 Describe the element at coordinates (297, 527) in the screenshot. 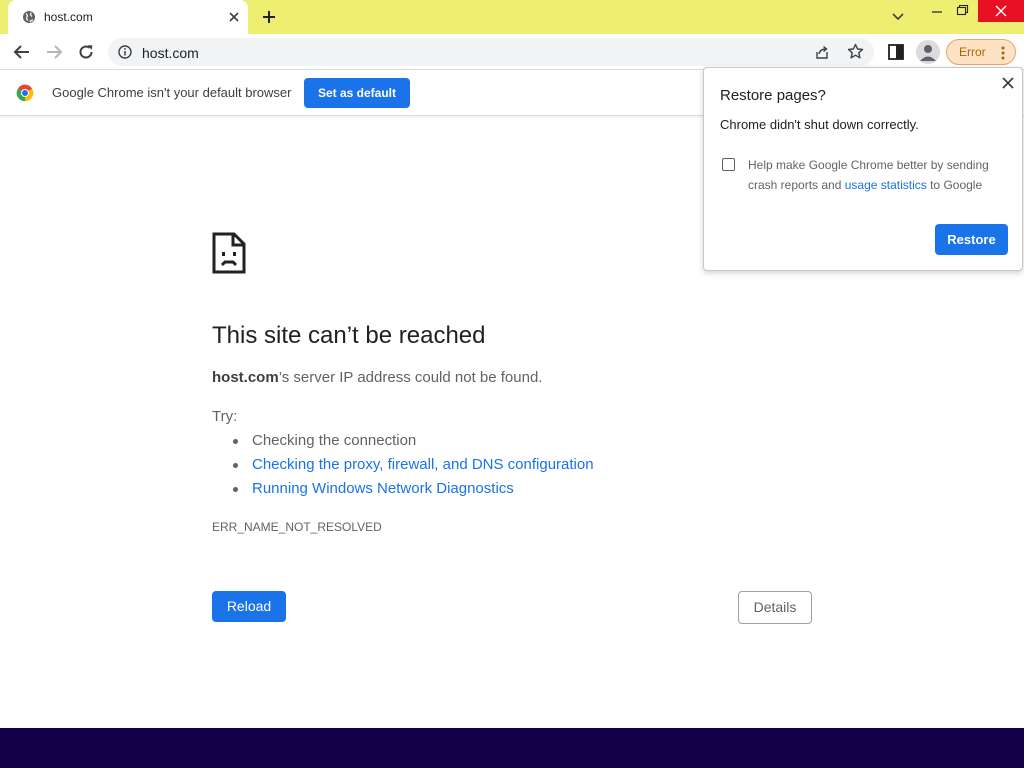

I see `error-code: ERR_NAME_NOT_RESOLVED` at that location.